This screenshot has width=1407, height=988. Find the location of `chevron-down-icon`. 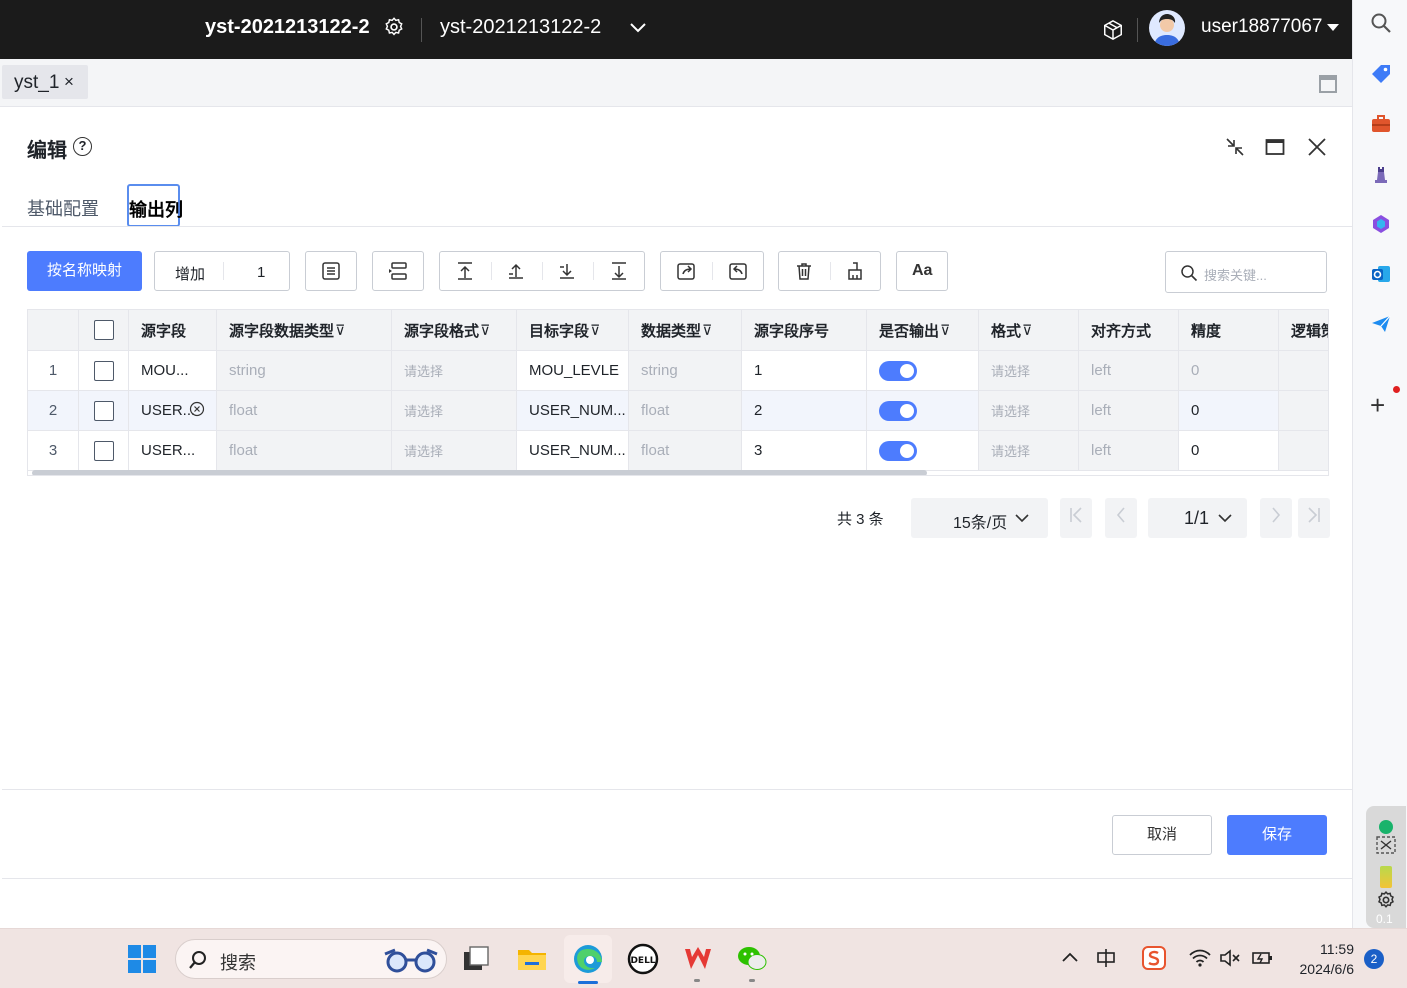

chevron-down-icon is located at coordinates (638, 28).